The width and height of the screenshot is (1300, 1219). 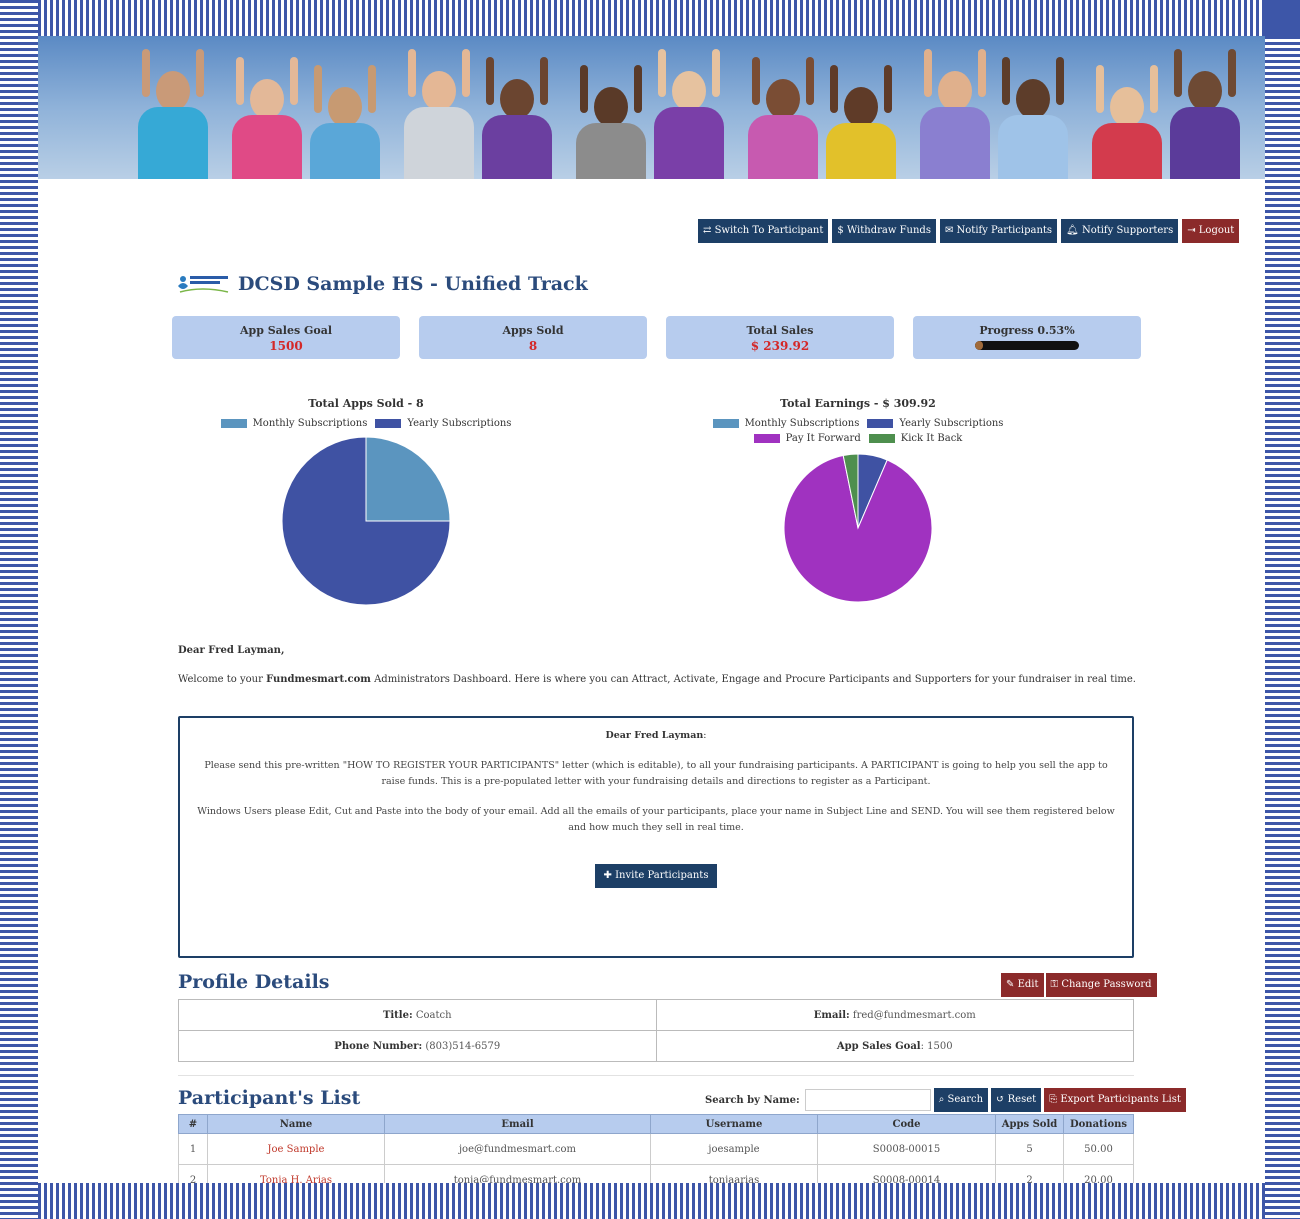 I want to click on logout-label: Logout, so click(x=1216, y=230).